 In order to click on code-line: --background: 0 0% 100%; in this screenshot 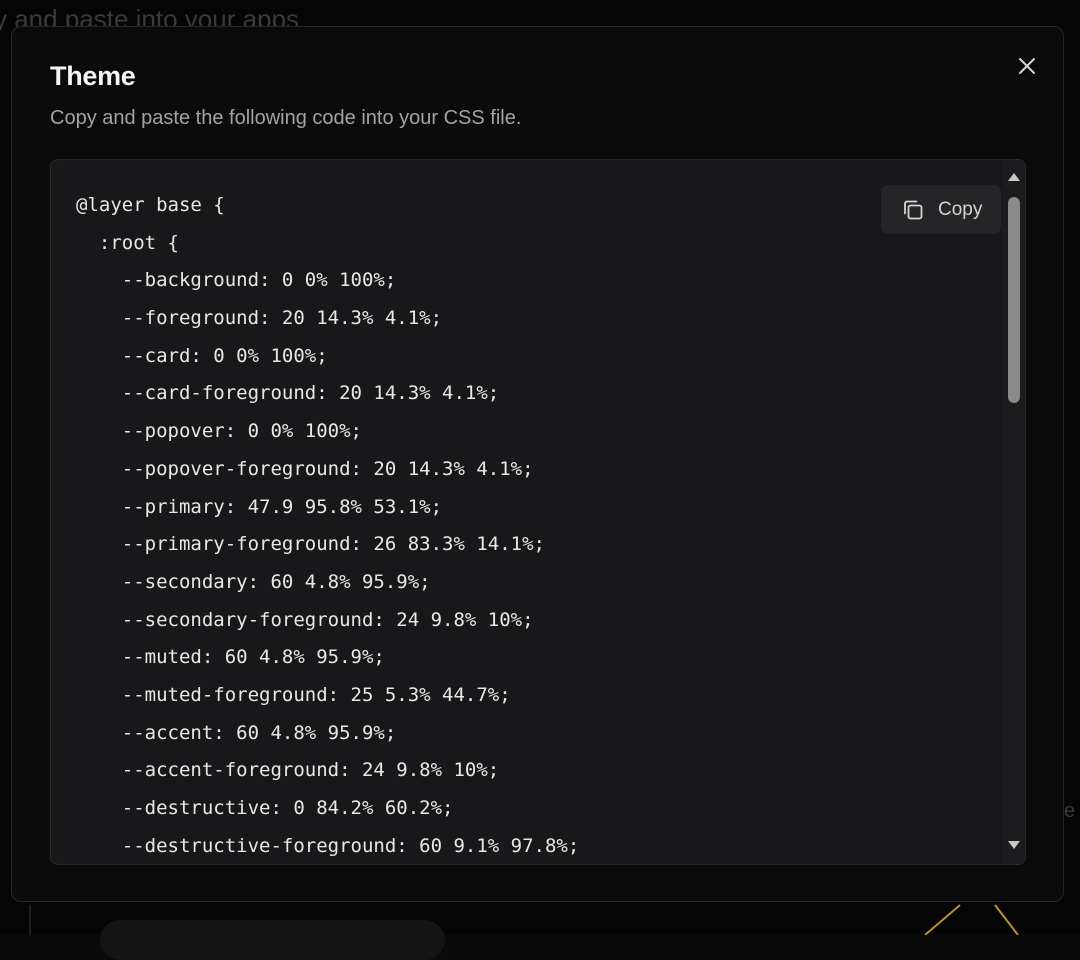, I will do `click(236, 280)`.